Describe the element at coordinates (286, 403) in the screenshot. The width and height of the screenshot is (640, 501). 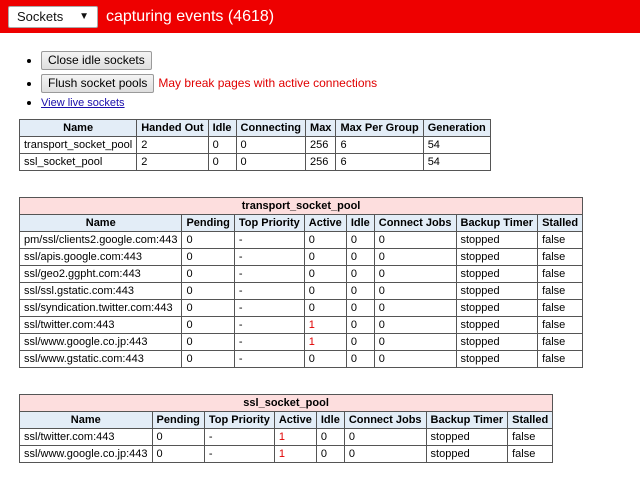
I see `table-caption-row: ssl_socket_pool` at that location.